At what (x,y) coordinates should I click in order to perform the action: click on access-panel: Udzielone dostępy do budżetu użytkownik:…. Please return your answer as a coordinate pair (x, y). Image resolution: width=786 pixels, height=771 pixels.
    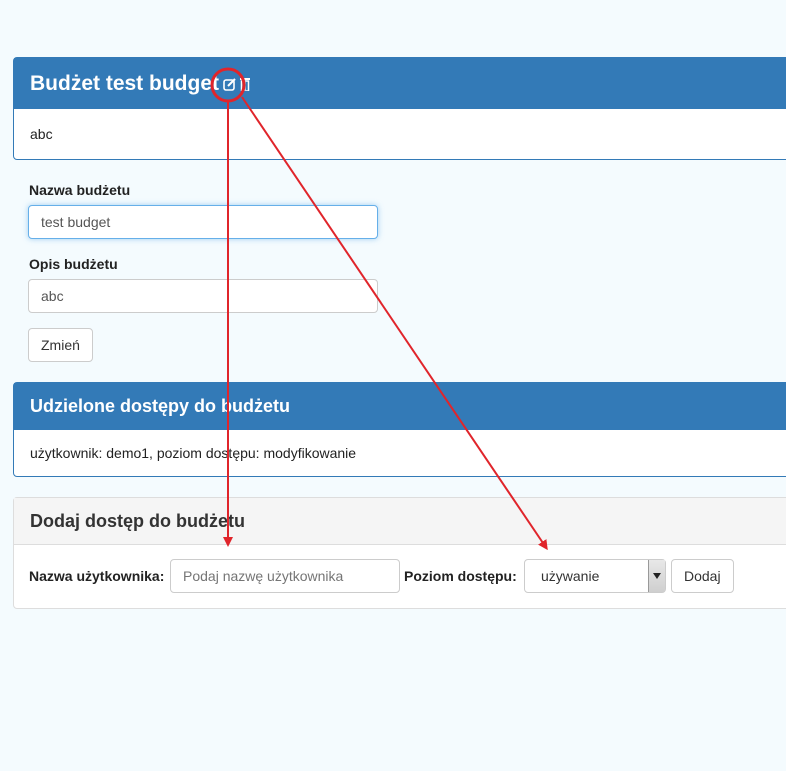
    Looking at the image, I should click on (399, 429).